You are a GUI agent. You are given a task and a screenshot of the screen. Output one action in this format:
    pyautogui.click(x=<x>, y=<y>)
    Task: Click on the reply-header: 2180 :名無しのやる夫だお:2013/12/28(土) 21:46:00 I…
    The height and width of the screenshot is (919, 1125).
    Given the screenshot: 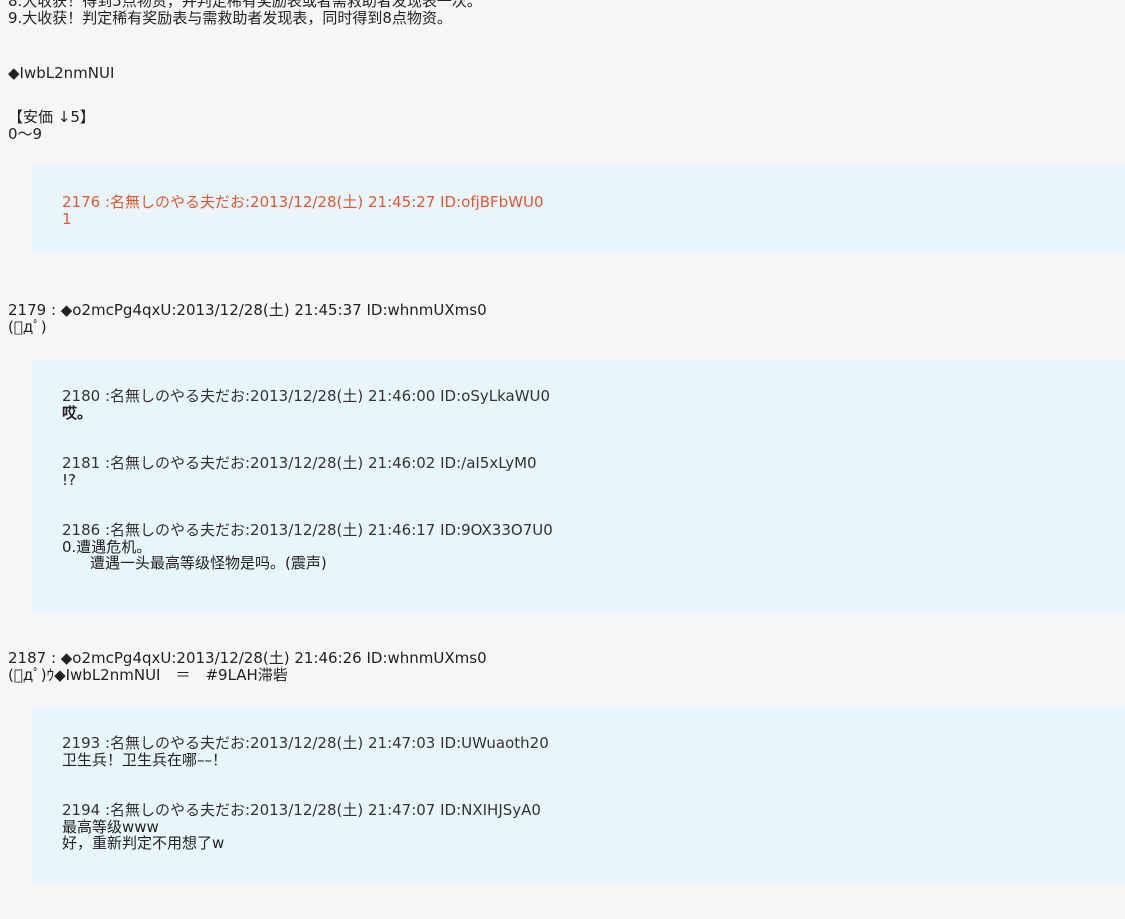 What is the action you would take?
    pyautogui.click(x=306, y=396)
    